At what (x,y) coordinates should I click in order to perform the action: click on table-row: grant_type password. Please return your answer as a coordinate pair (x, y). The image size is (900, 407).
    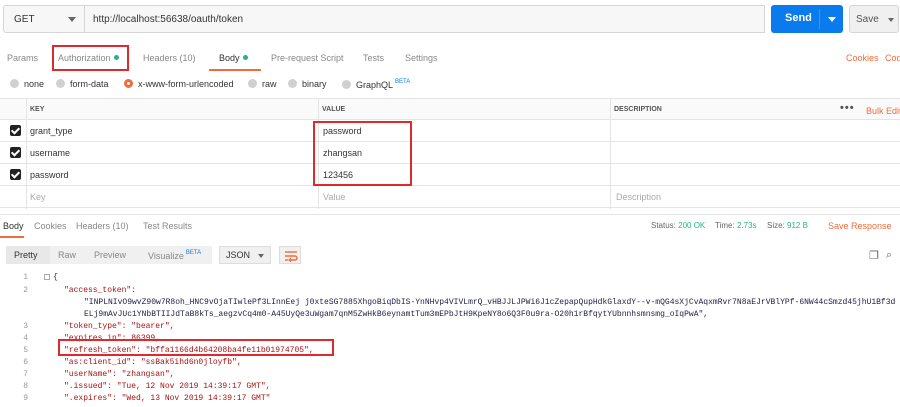
    Looking at the image, I should click on (450, 131).